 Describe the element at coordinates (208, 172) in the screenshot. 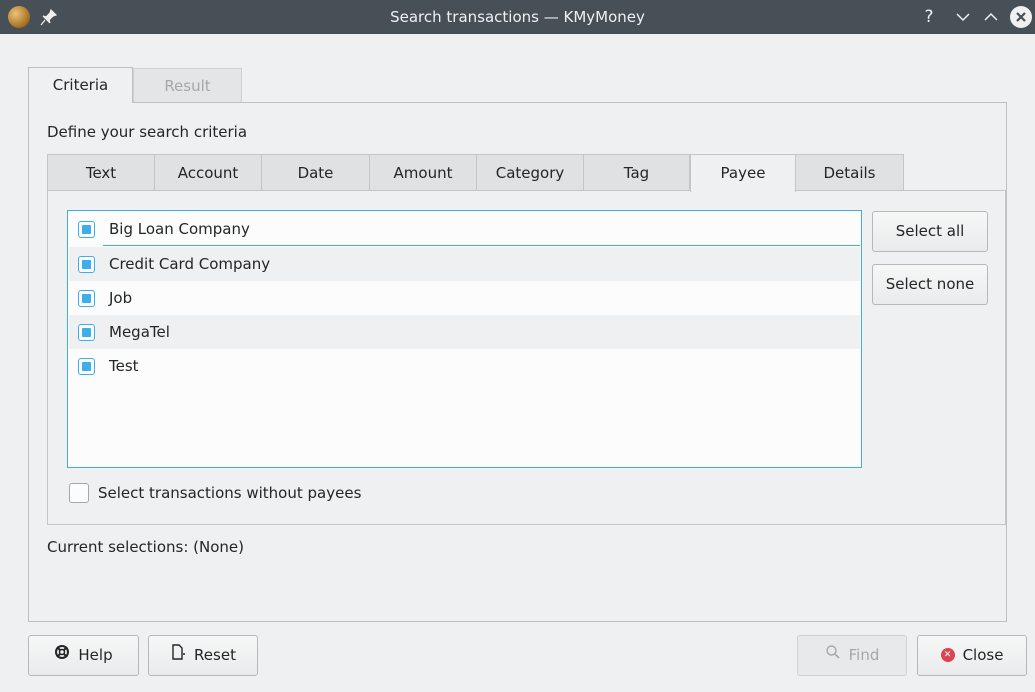

I see `tab-account: Account` at that location.